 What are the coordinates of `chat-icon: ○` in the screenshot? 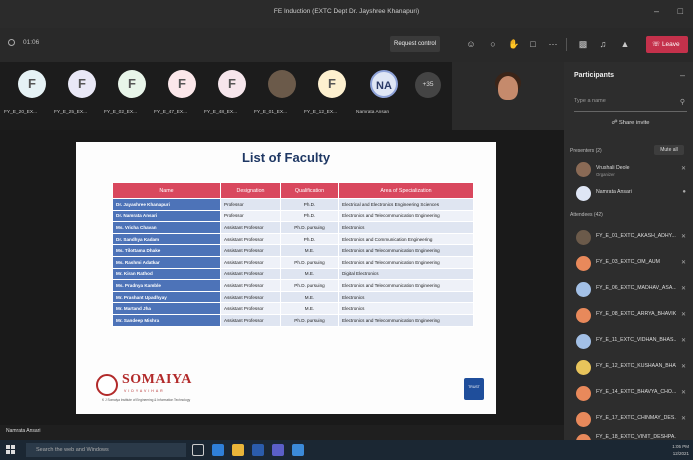 It's located at (493, 44).